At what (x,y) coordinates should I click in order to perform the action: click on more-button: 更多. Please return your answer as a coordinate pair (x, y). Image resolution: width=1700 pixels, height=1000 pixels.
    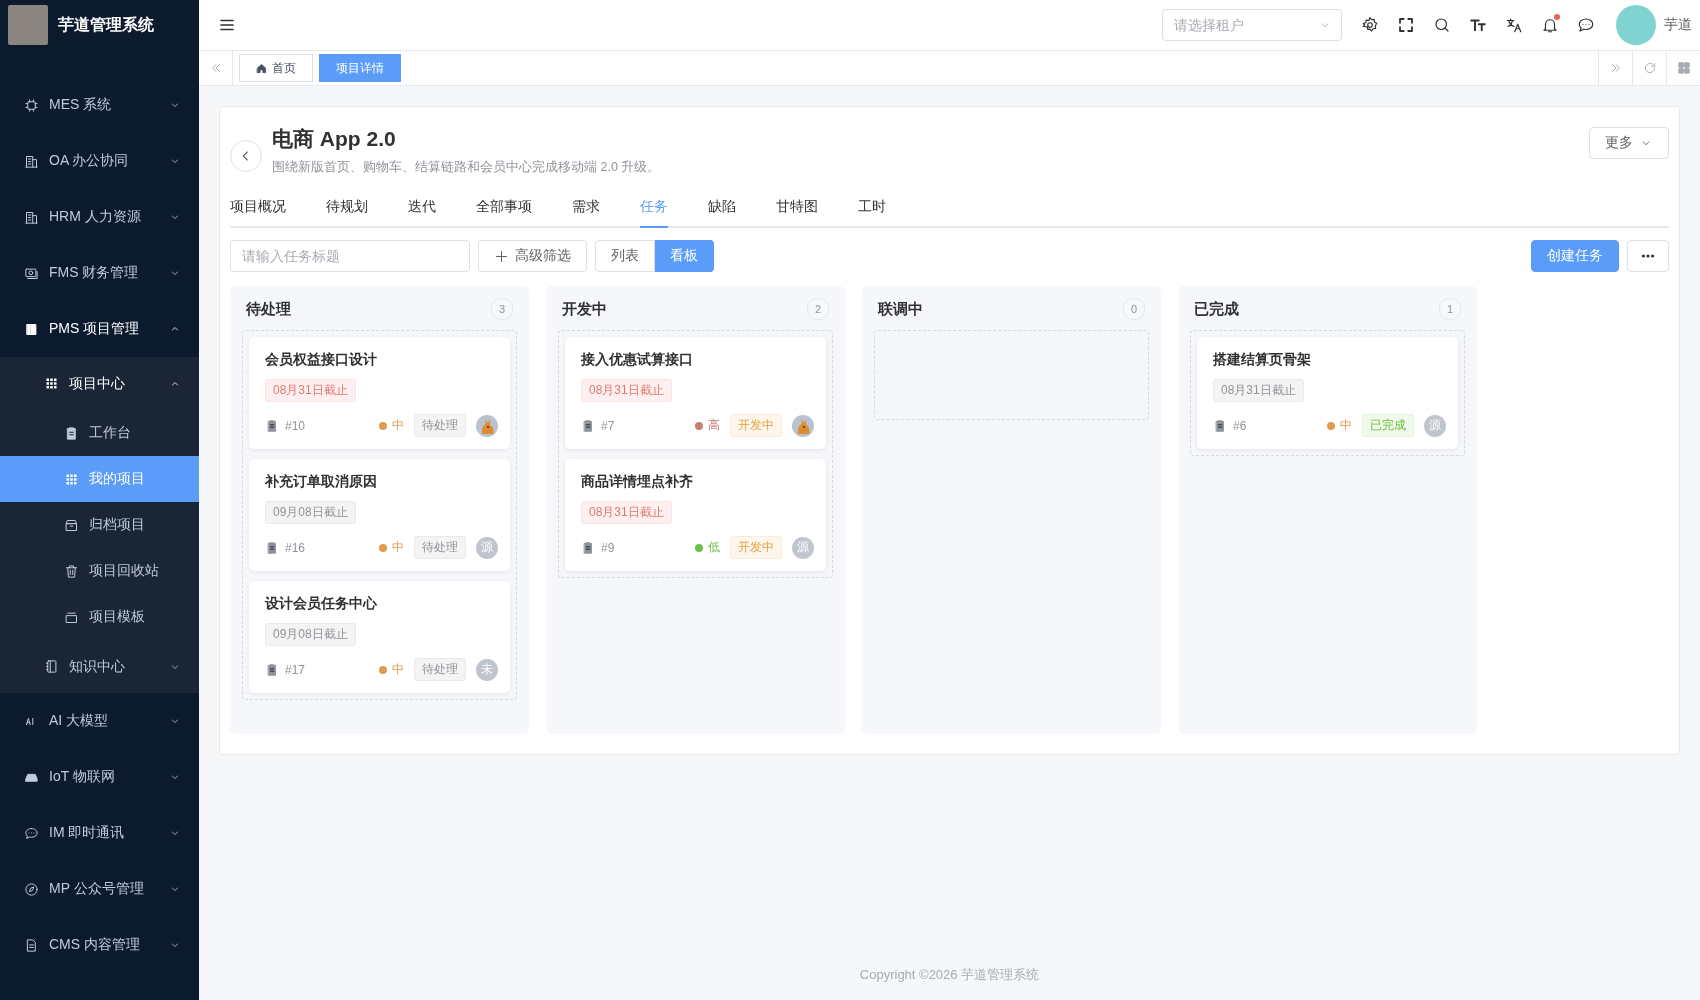
    Looking at the image, I should click on (1629, 143).